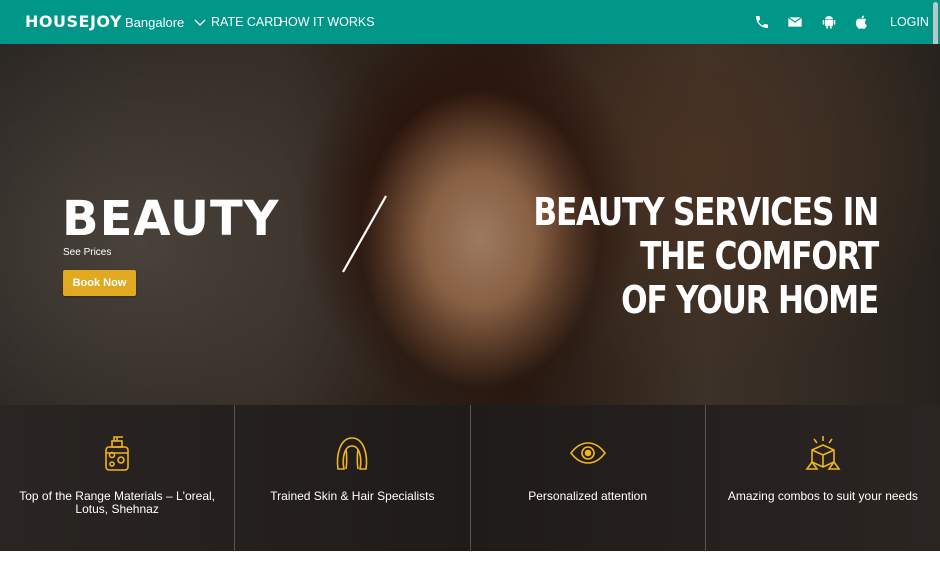 This screenshot has height=564, width=940. I want to click on feature-text: Amazing combos to suit your needs, so click(822, 496).